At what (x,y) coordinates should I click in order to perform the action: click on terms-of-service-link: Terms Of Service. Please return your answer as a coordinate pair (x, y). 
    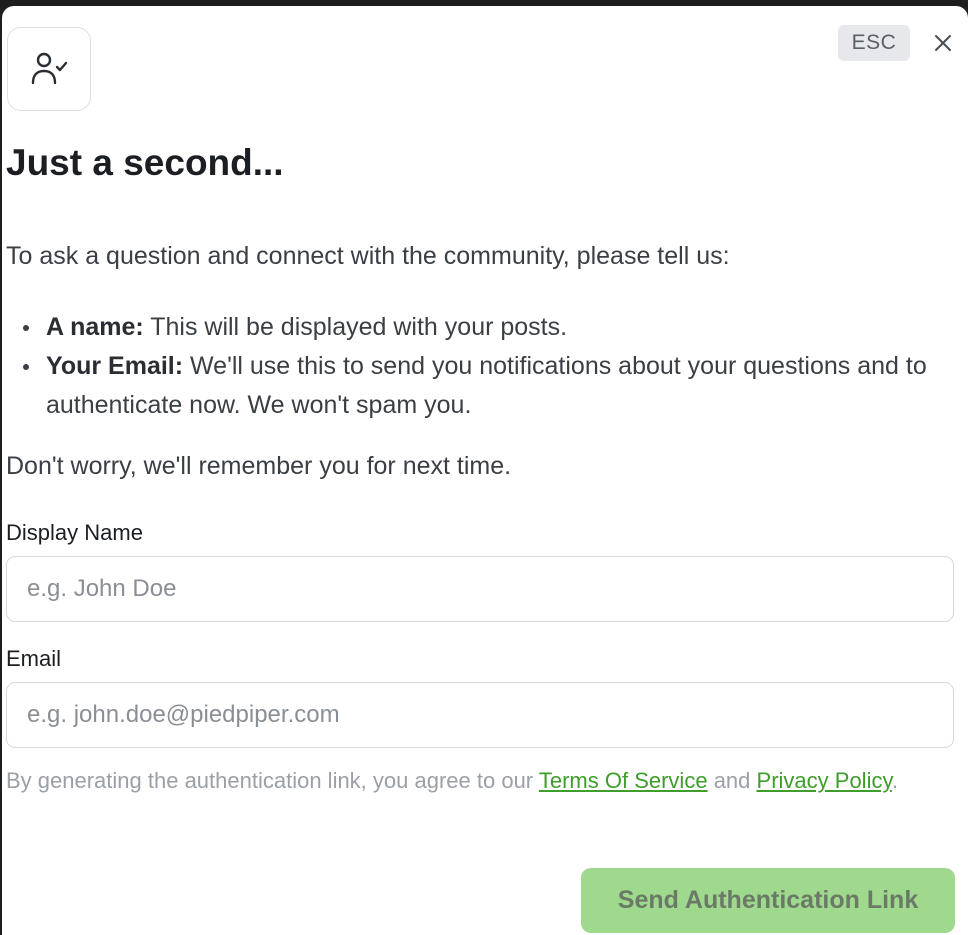
    Looking at the image, I should click on (623, 780).